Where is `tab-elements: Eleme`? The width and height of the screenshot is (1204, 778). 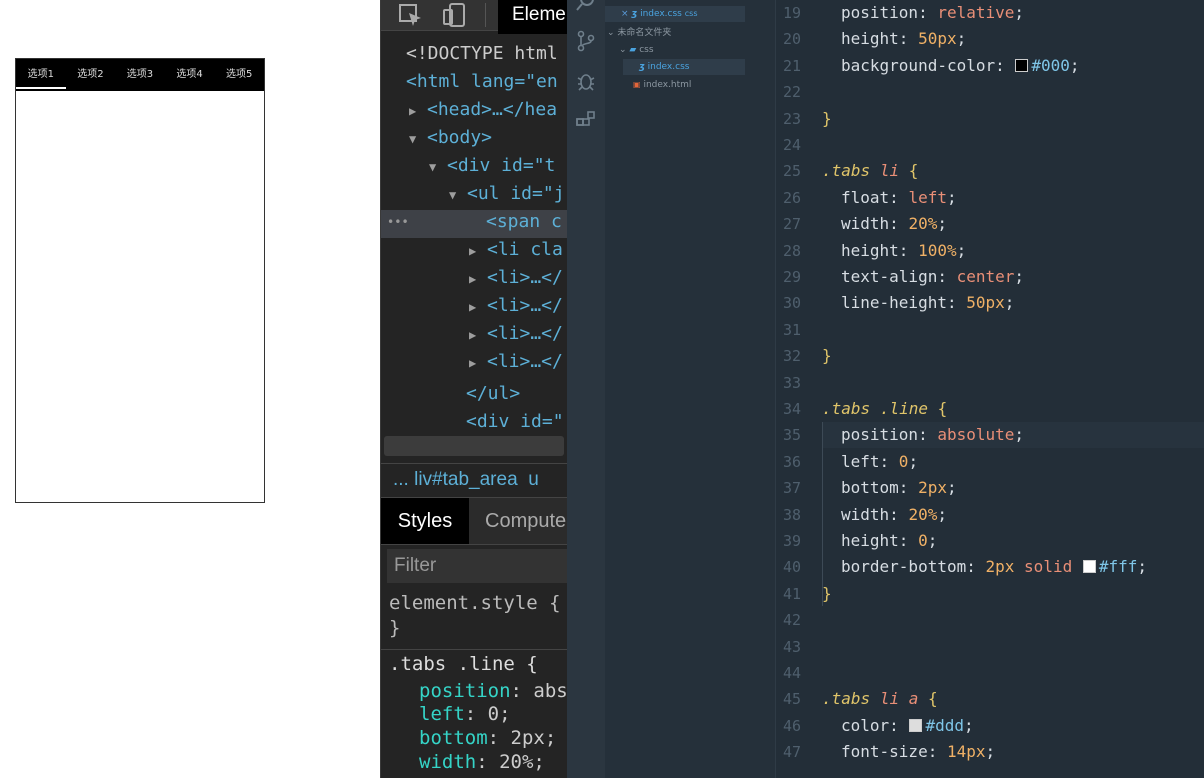
tab-elements: Eleme is located at coordinates (533, 17).